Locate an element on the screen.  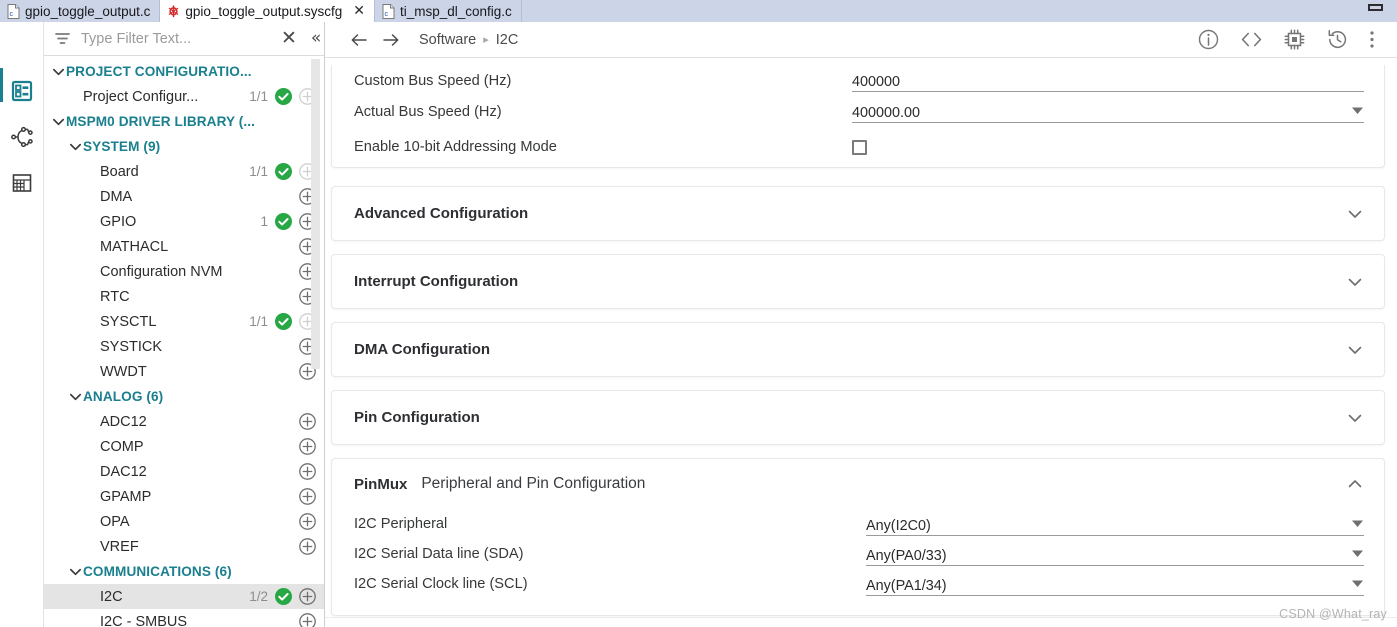
more-options-button is located at coordinates (1372, 39).